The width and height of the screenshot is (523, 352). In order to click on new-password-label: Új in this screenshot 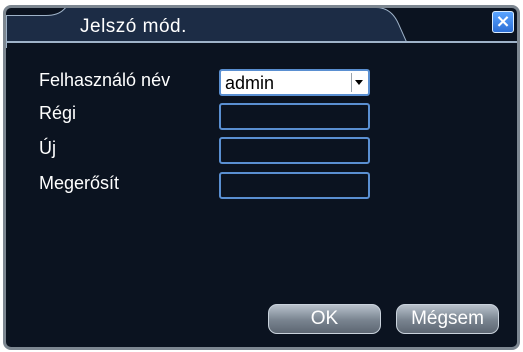, I will do `click(47, 148)`.